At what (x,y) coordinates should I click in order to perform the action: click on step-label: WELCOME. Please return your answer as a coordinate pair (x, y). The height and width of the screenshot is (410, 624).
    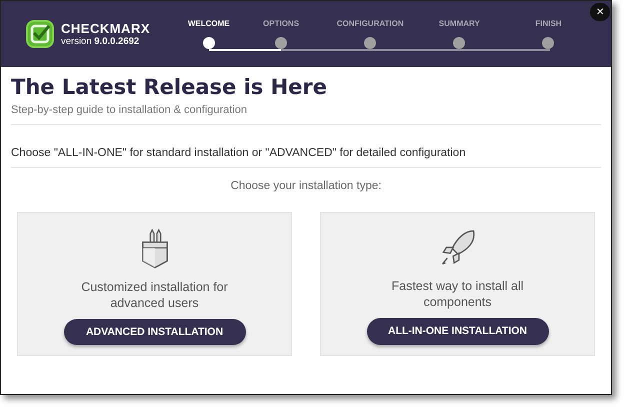
    Looking at the image, I should click on (209, 23).